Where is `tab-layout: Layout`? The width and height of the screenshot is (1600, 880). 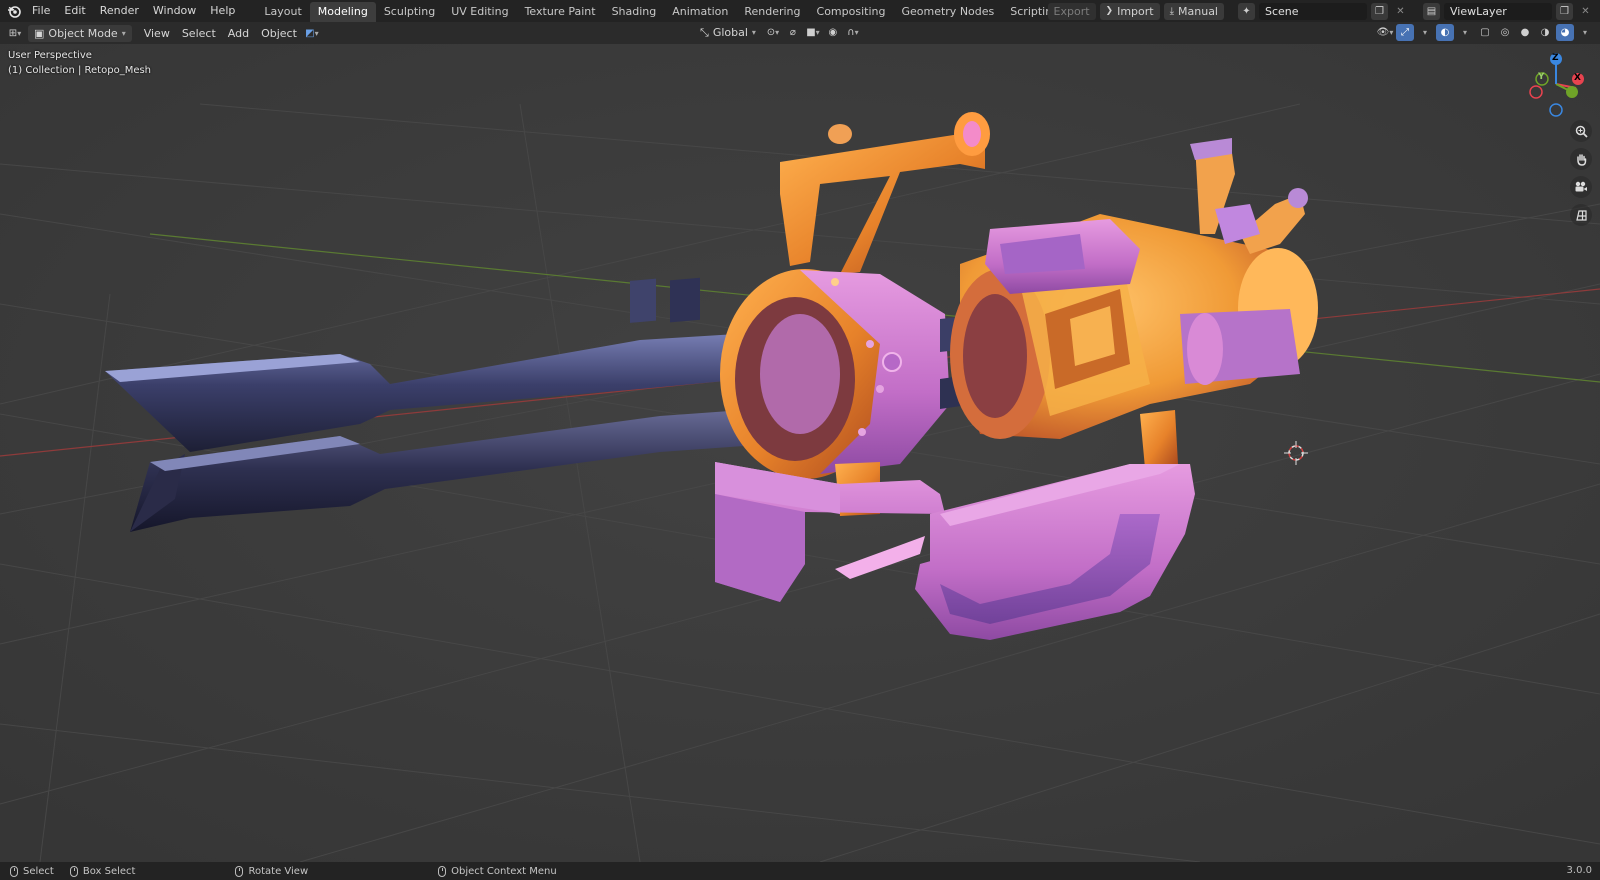
tab-layout: Layout is located at coordinates (282, 12).